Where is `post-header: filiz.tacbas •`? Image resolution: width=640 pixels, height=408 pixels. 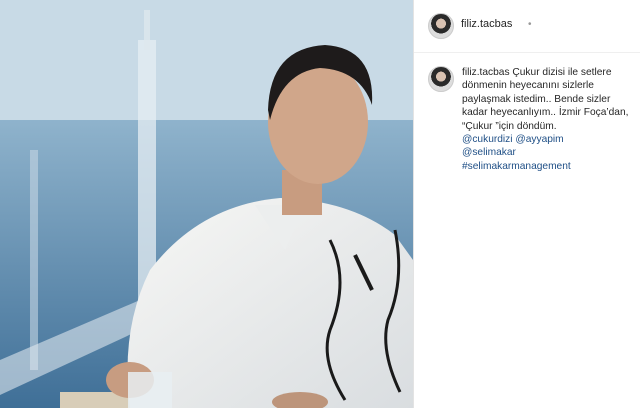
post-header: filiz.tacbas • is located at coordinates (527, 26).